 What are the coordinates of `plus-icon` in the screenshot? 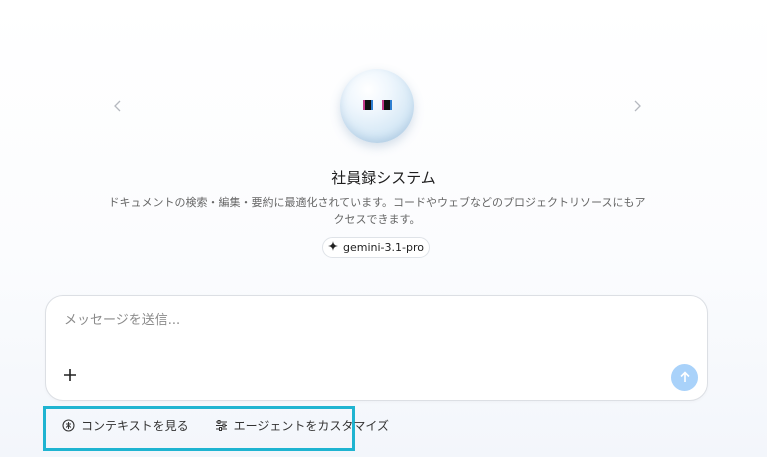 It's located at (70, 376).